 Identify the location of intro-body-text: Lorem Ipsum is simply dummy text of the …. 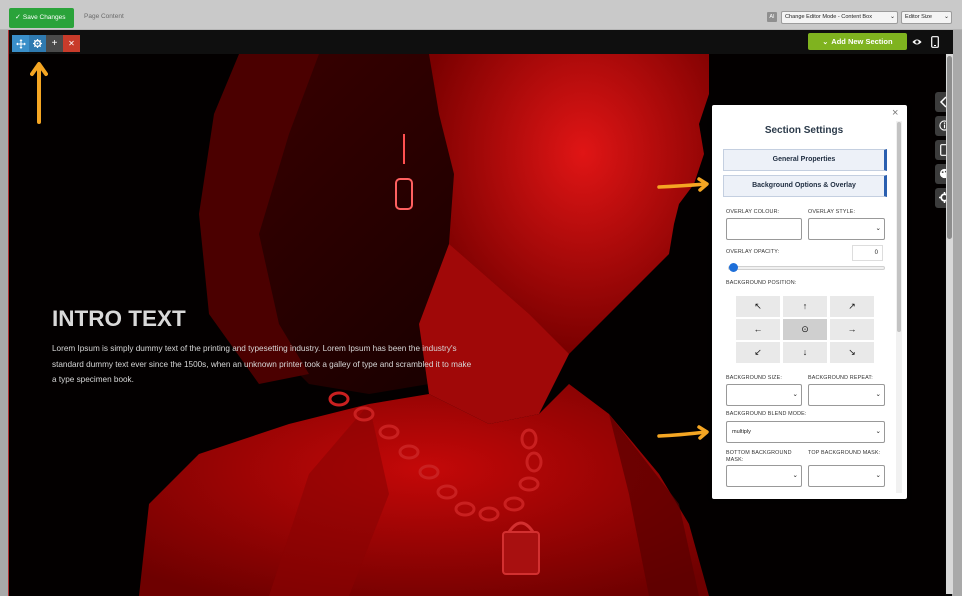
(262, 364).